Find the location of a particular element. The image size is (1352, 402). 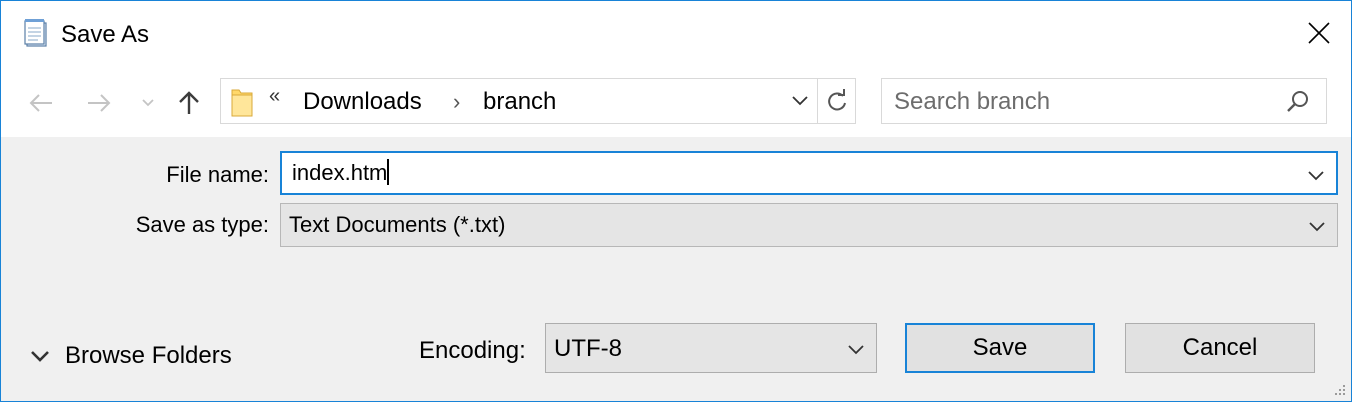

file-name-label: File name: is located at coordinates (217, 174).